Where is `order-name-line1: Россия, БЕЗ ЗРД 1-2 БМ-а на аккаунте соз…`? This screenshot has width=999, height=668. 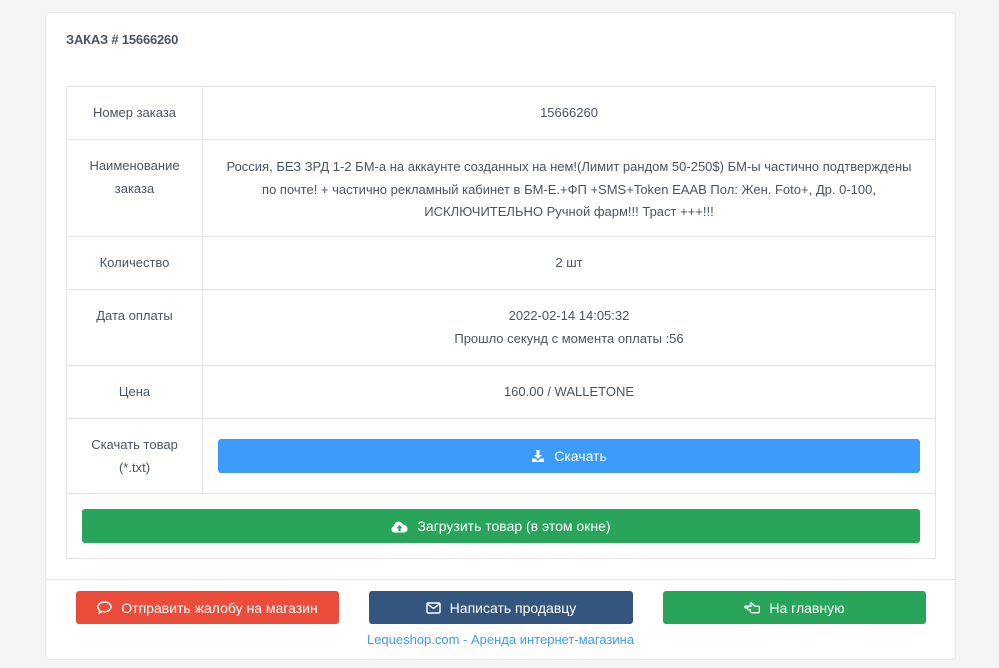 order-name-line1: Россия, БЕЗ ЗРД 1-2 БМ-а на аккаунте соз… is located at coordinates (569, 166).